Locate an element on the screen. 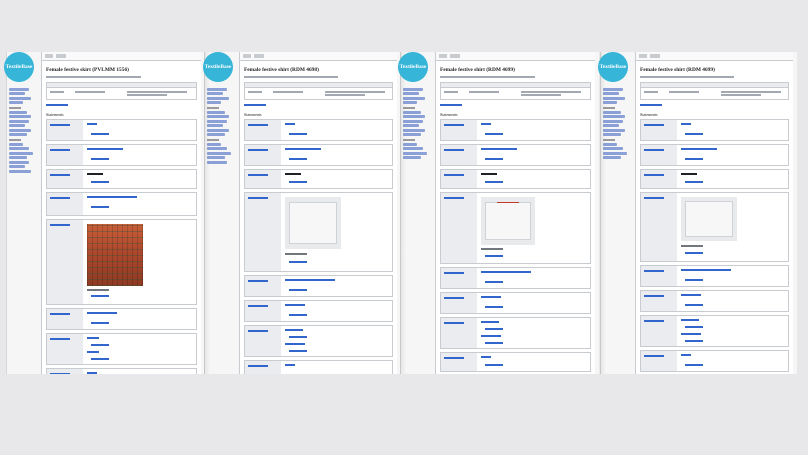 The image size is (808, 455). page-title: Female festive skirt (PVLMM 1556) is located at coordinates (87, 70).